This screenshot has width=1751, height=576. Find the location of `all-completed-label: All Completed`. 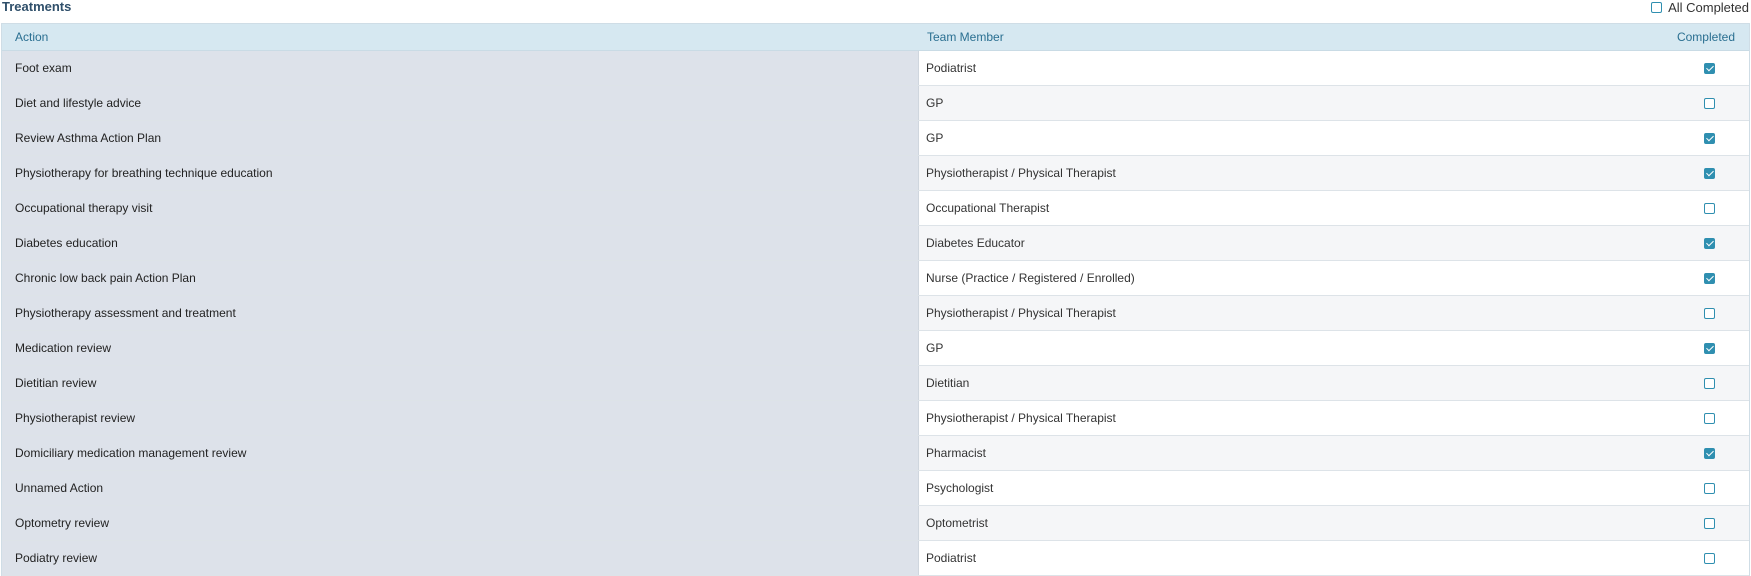

all-completed-label: All Completed is located at coordinates (1708, 7).